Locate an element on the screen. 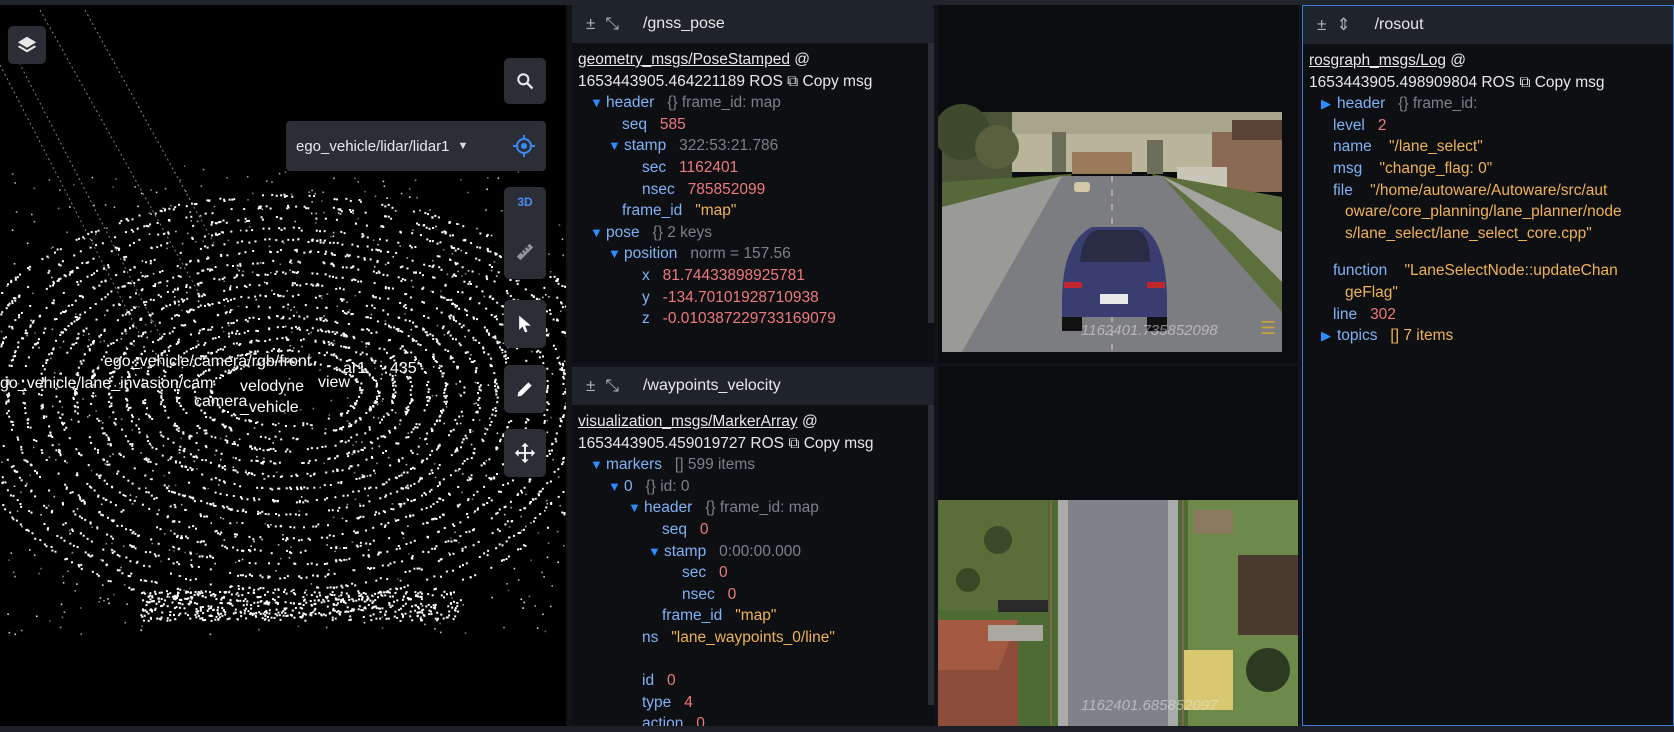 The height and width of the screenshot is (732, 1674). tree-node: ▶ header {} frame_id: is located at coordinates (1491, 104).